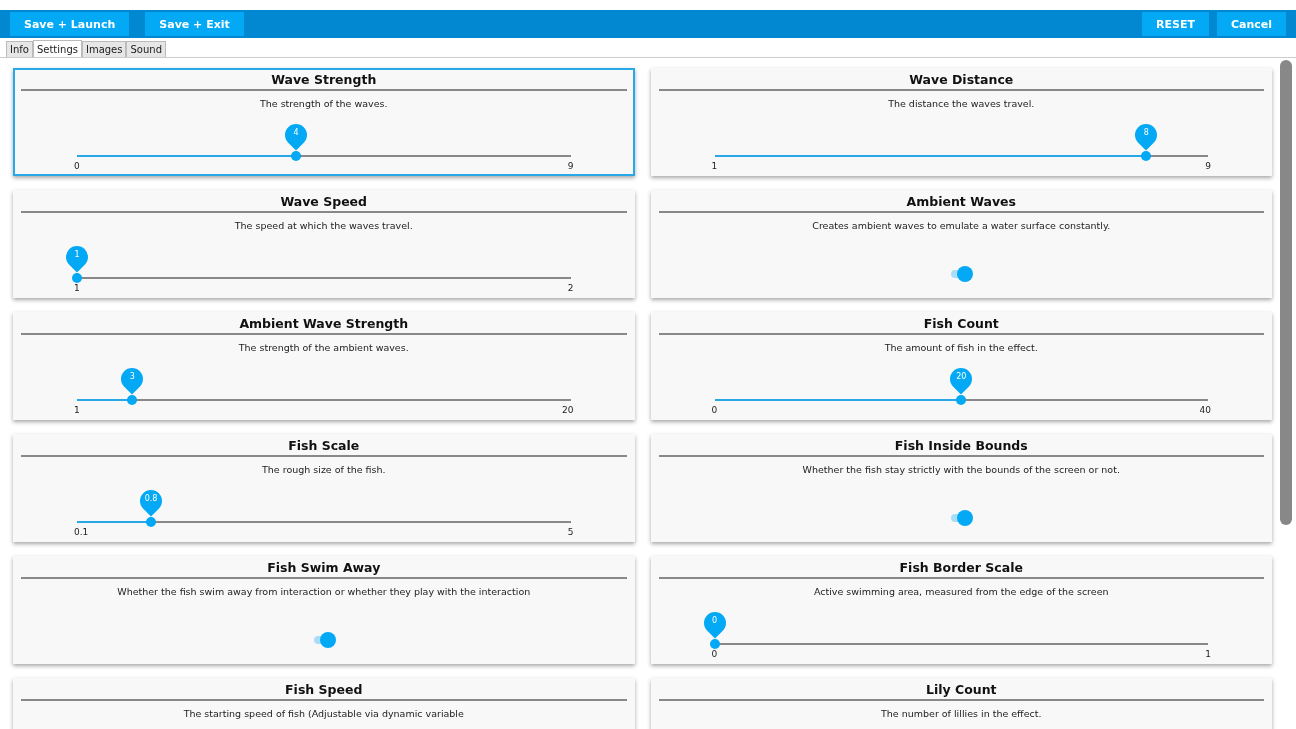 The image size is (1296, 729). What do you see at coordinates (324, 202) in the screenshot?
I see `setting-title: Wave Speed` at bounding box center [324, 202].